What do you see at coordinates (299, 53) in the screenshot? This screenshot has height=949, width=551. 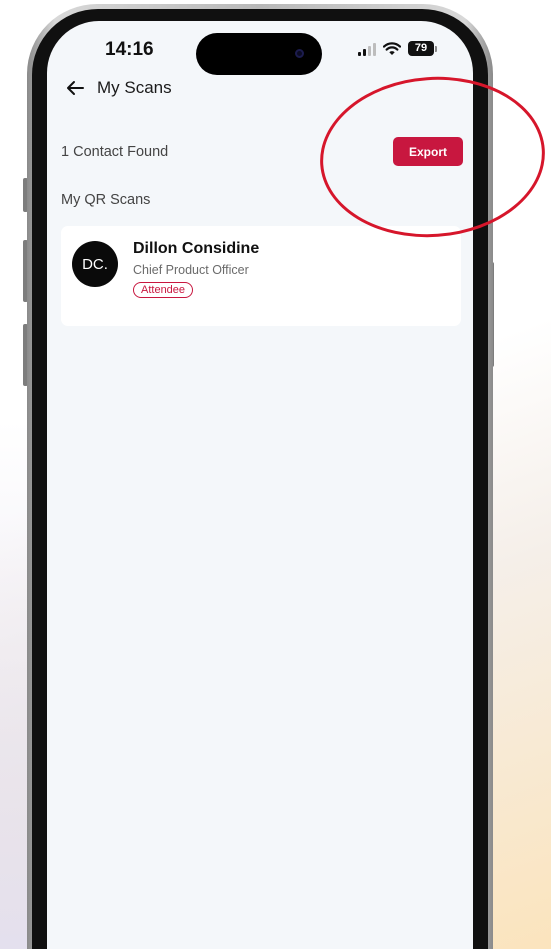 I see `camera-icon` at bounding box center [299, 53].